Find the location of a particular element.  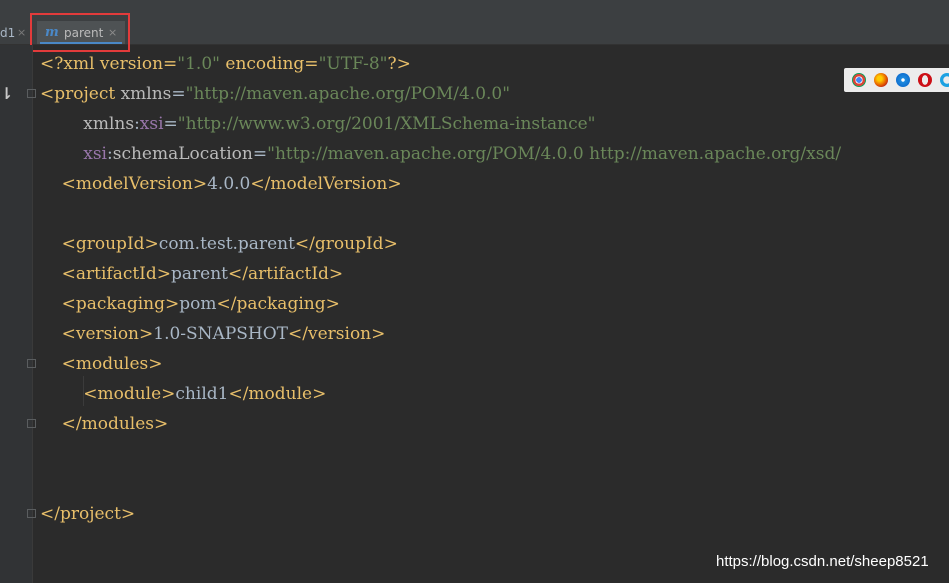

code-token: 1.0-SNAPSHOT is located at coordinates (221, 334).